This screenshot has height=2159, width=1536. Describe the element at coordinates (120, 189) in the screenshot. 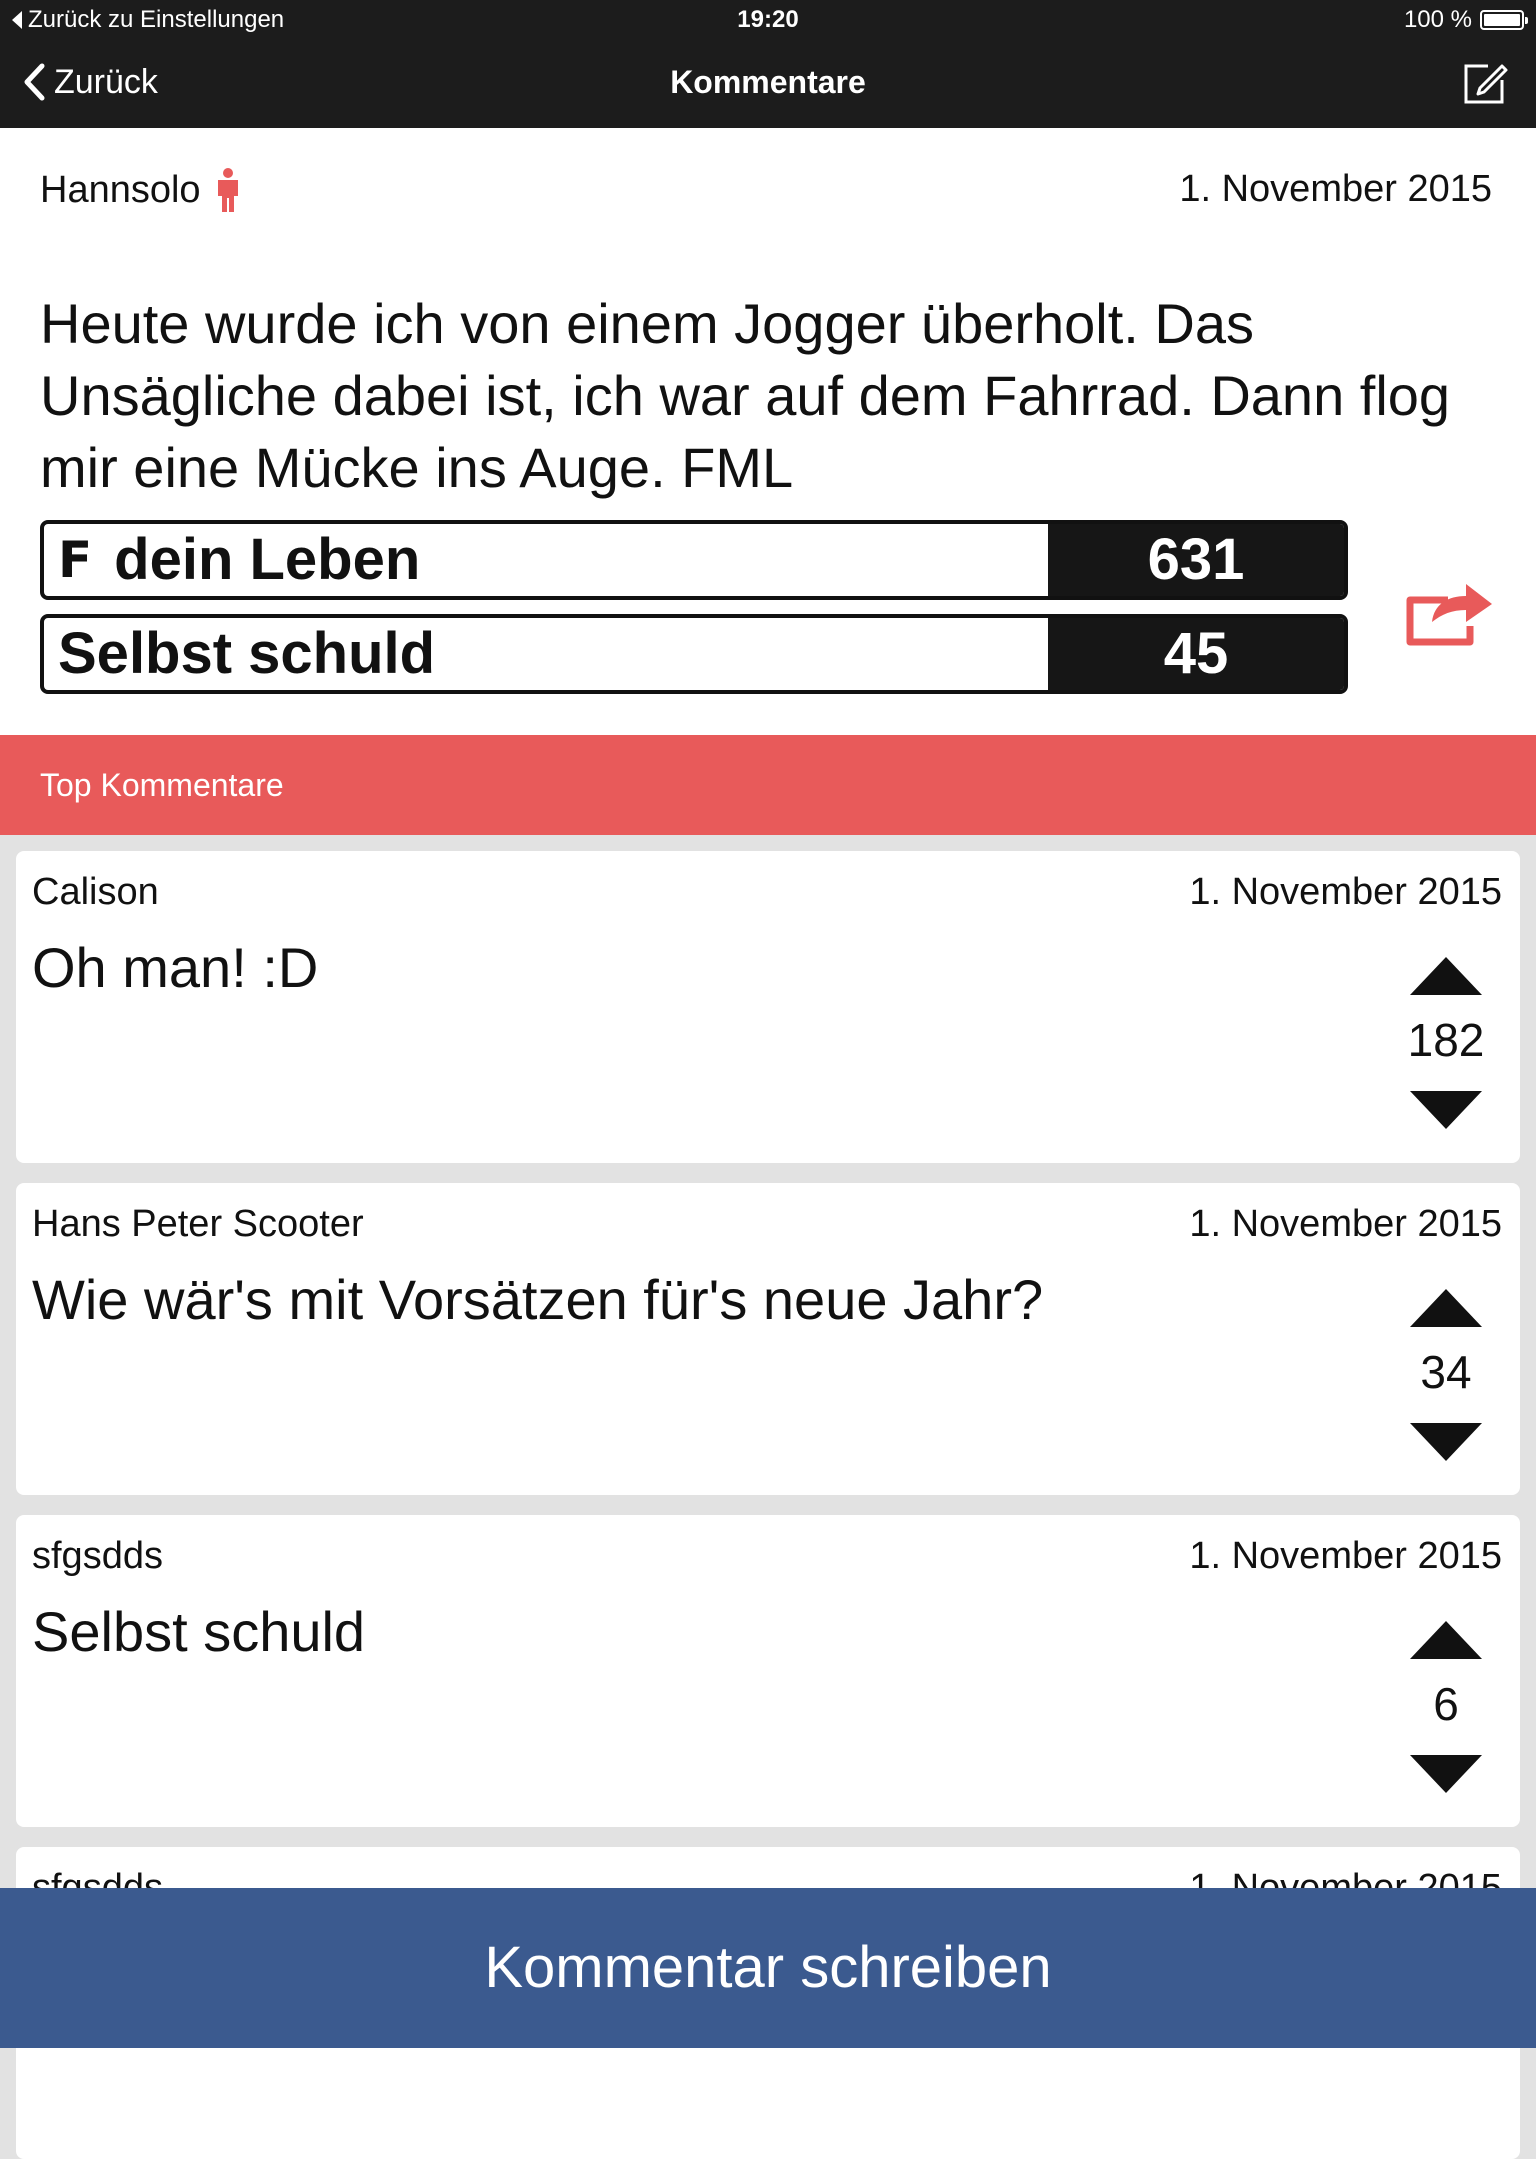

I see `post-author-name: Hannsolo` at that location.